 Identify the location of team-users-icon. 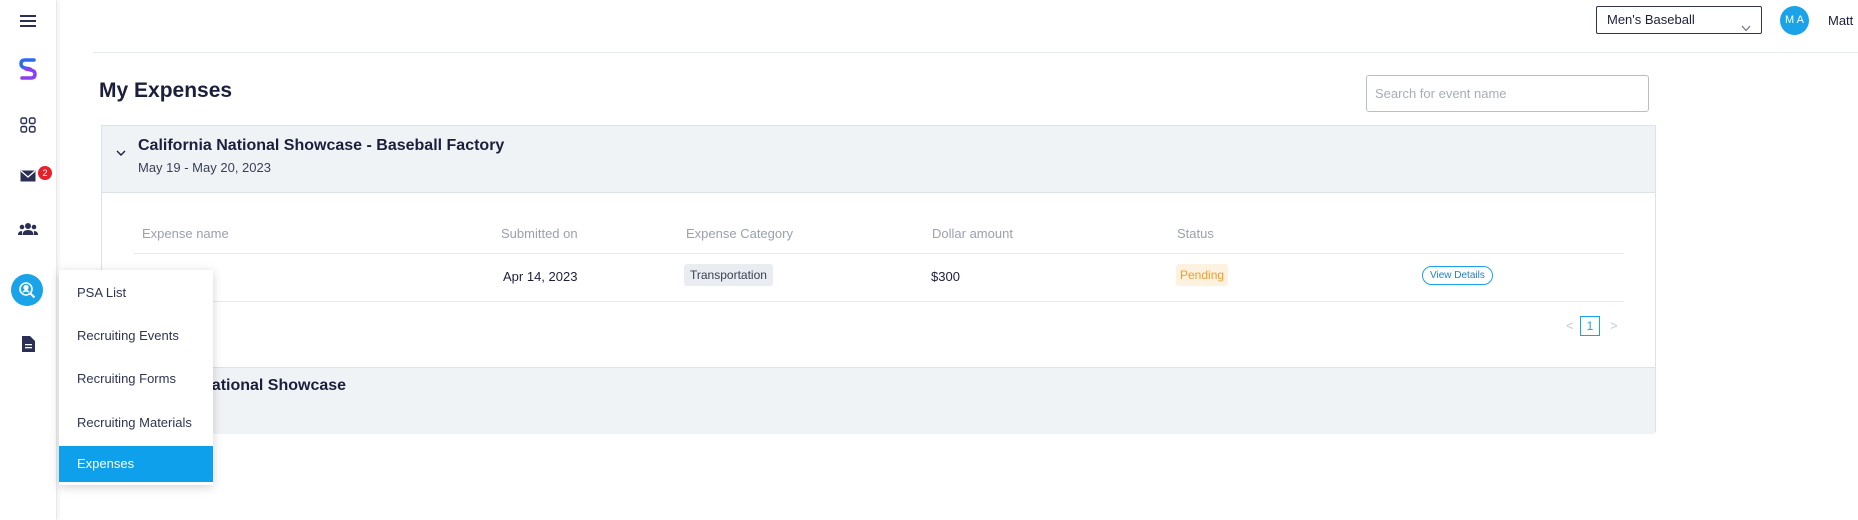
(28, 229).